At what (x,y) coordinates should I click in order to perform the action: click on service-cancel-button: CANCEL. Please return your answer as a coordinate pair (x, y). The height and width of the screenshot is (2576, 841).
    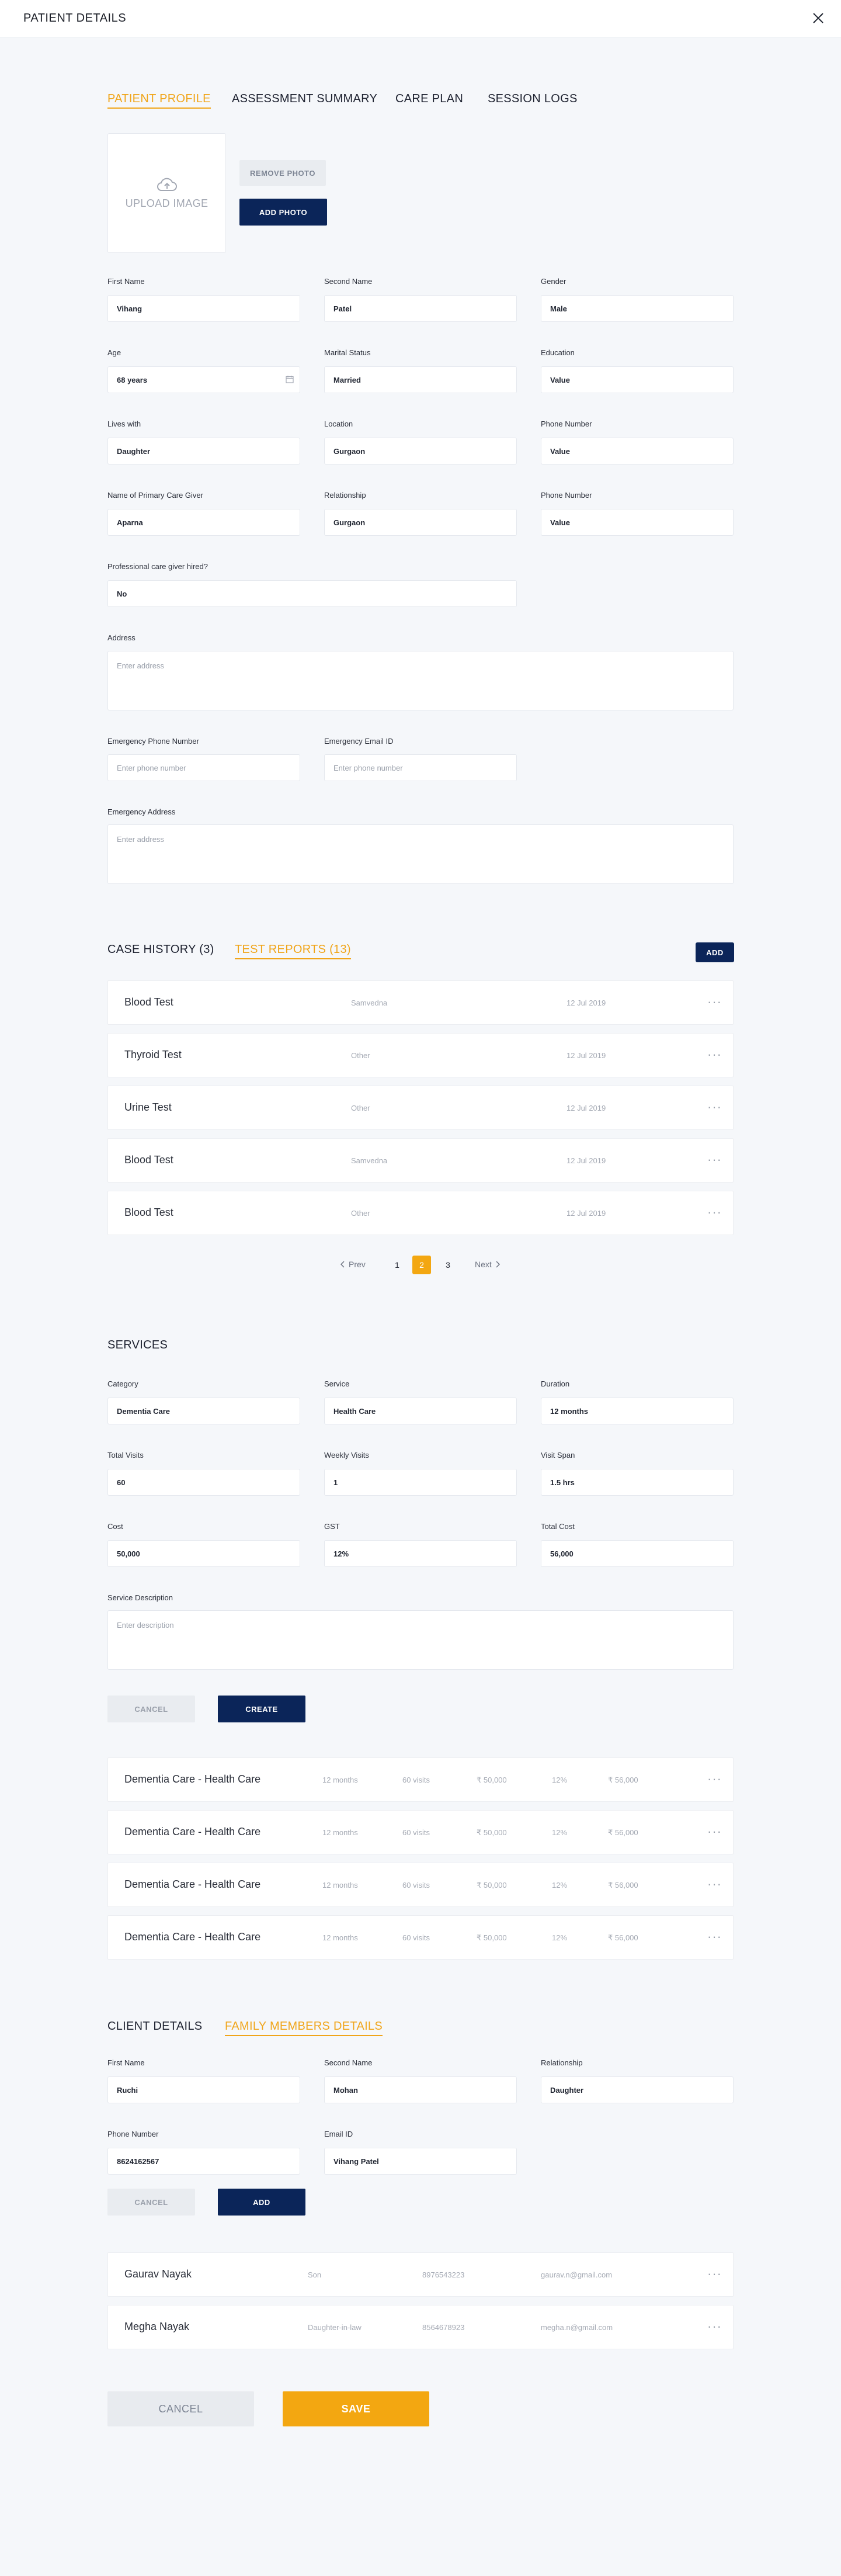
    Looking at the image, I should click on (151, 1709).